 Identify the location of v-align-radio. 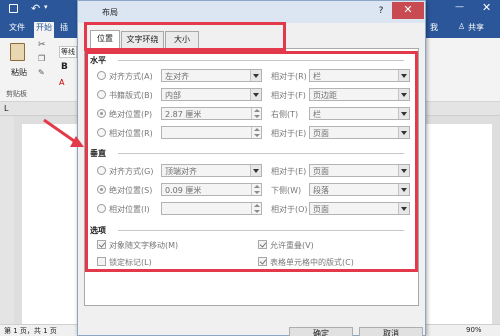
(101, 170).